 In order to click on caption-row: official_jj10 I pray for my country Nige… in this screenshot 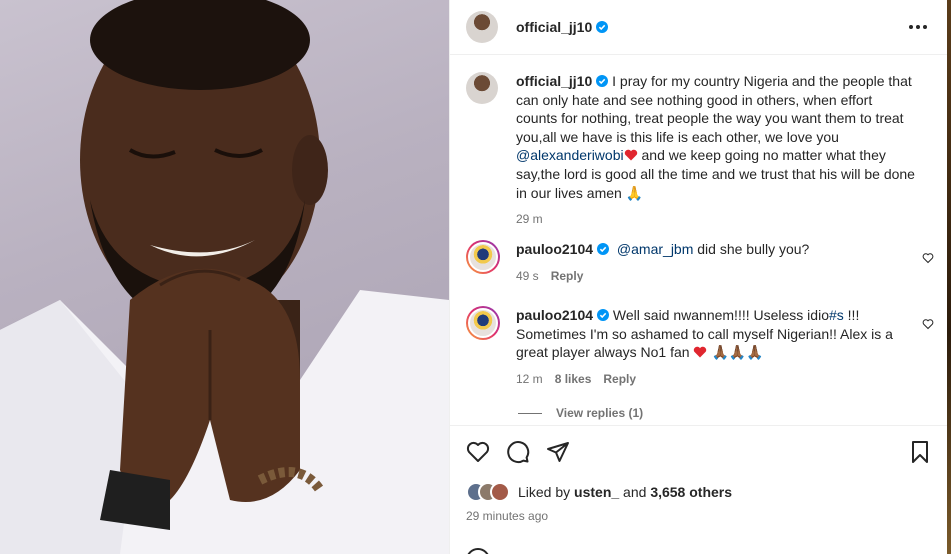, I will do `click(691, 150)`.